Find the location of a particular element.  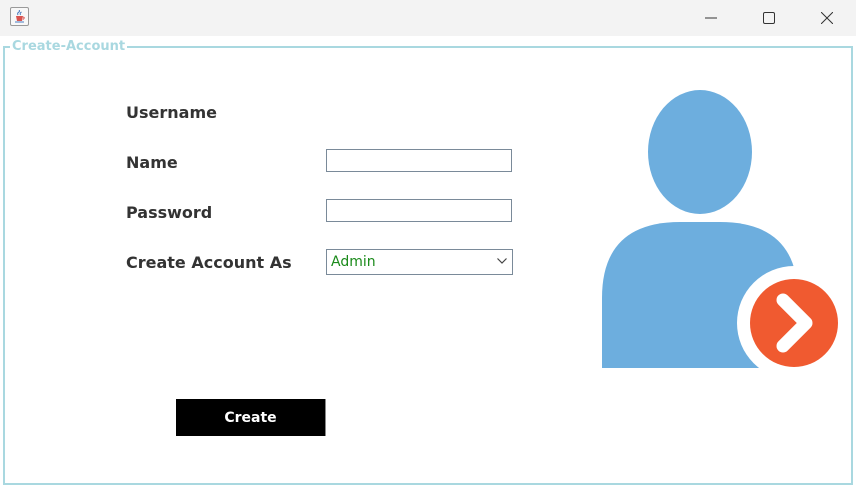

create-account-as-label: Create Account As is located at coordinates (209, 262).